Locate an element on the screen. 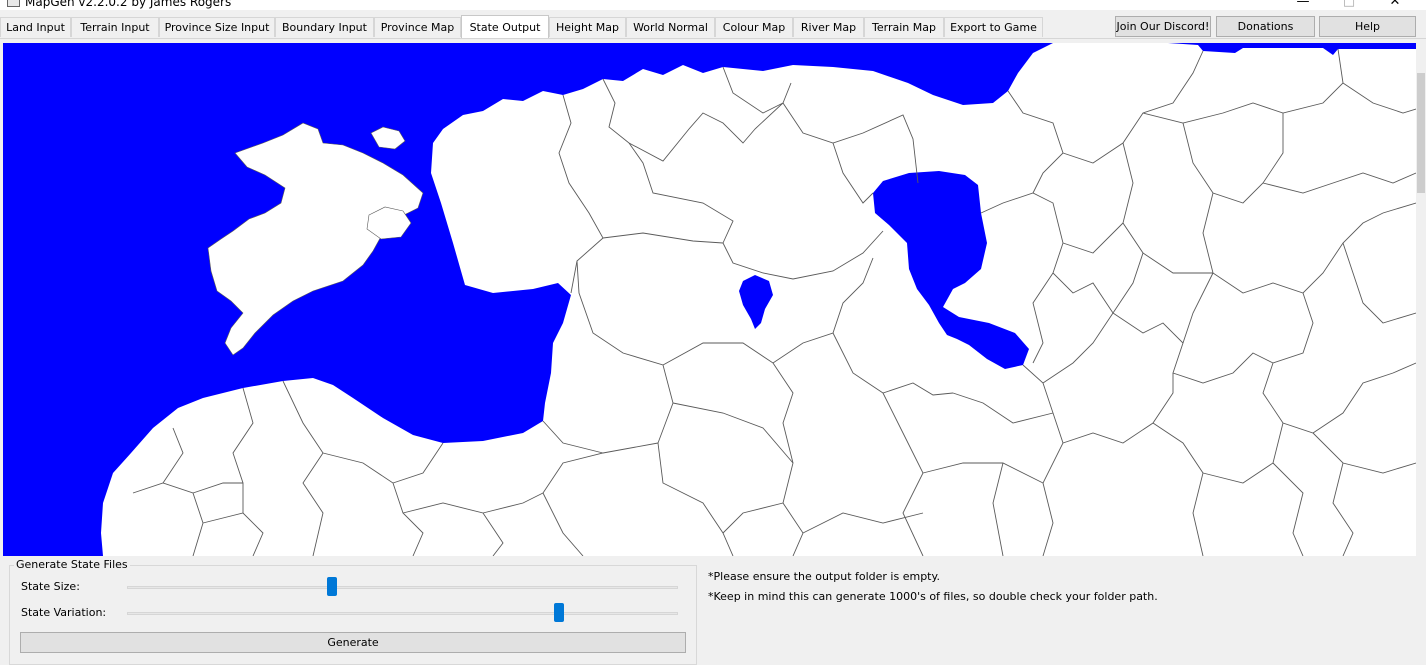 This screenshot has height=665, width=1426. state-variation-handle is located at coordinates (559, 612).